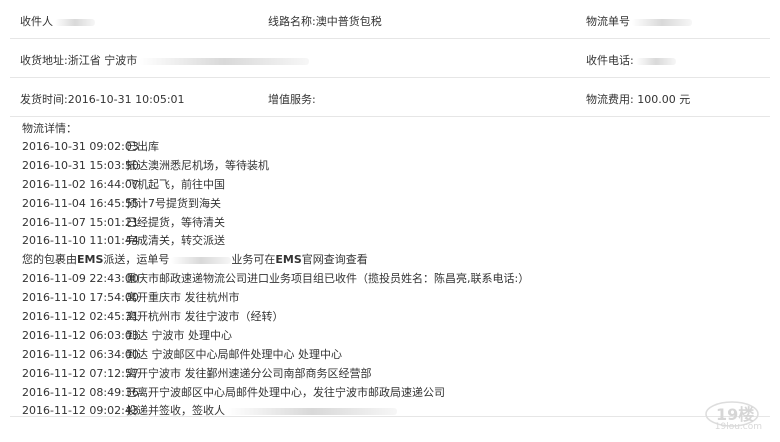  What do you see at coordinates (123, 241) in the screenshot?
I see `log-entry: 2016-11-10 11:01:44完成清关，转交派送` at bounding box center [123, 241].